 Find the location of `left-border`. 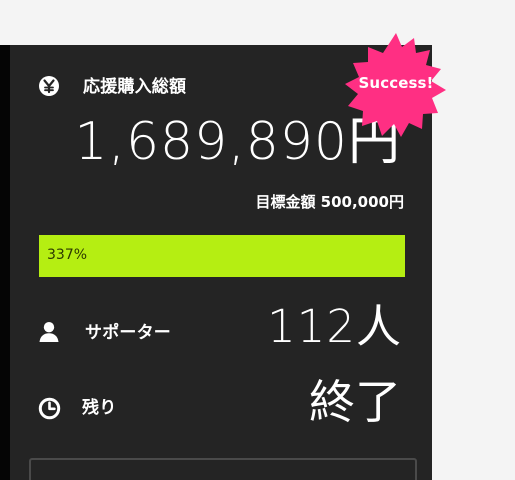

left-border is located at coordinates (5, 262).